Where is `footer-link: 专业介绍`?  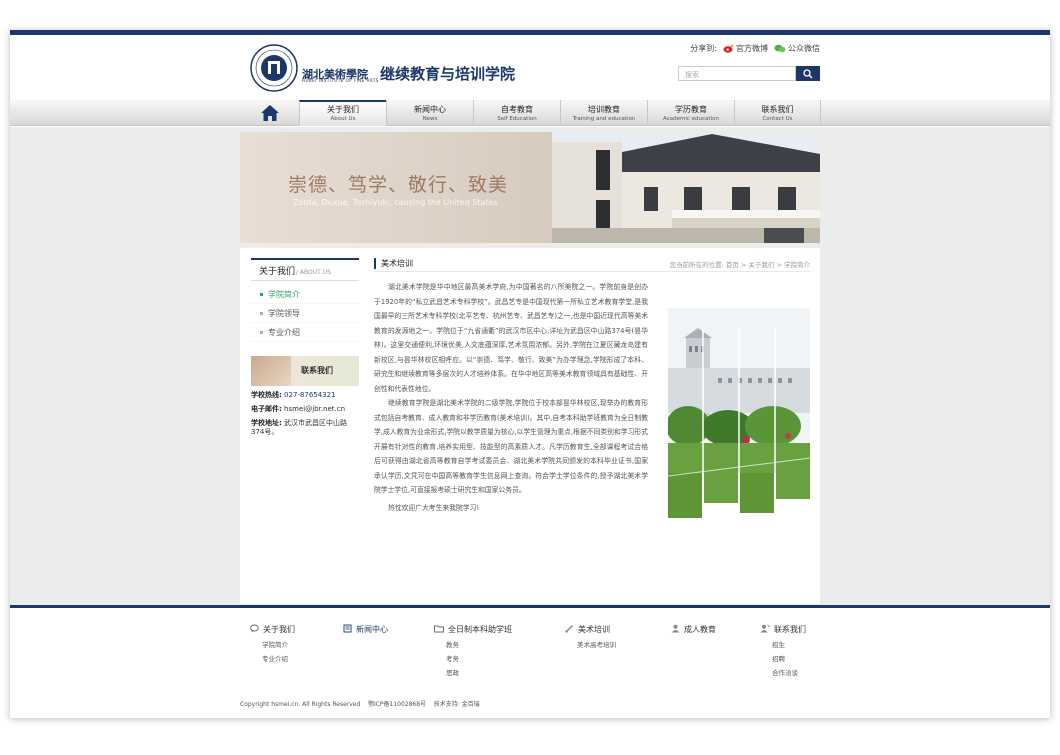 footer-link: 专业介绍 is located at coordinates (272, 658).